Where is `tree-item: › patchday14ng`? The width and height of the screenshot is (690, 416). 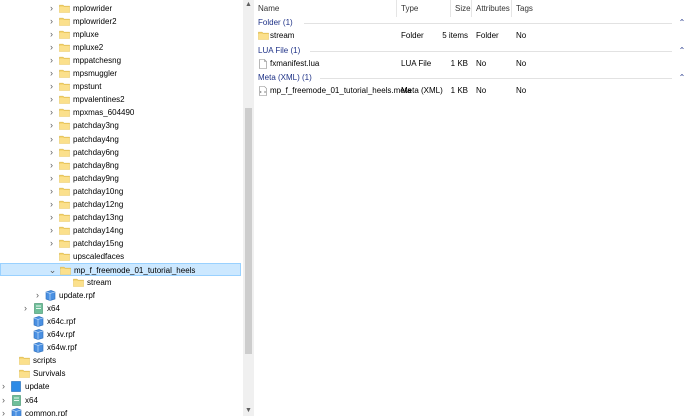
tree-item: › patchday14ng is located at coordinates (120, 230).